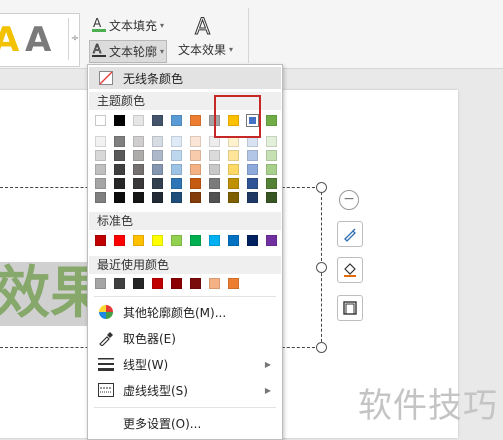  What do you see at coordinates (146, 364) in the screenshot?
I see `line-type-label: 线型(W)` at bounding box center [146, 364].